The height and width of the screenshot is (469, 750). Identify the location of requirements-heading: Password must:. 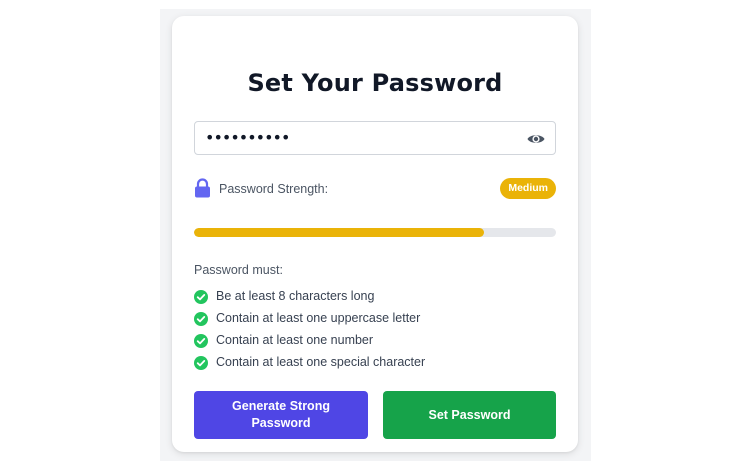
(238, 270).